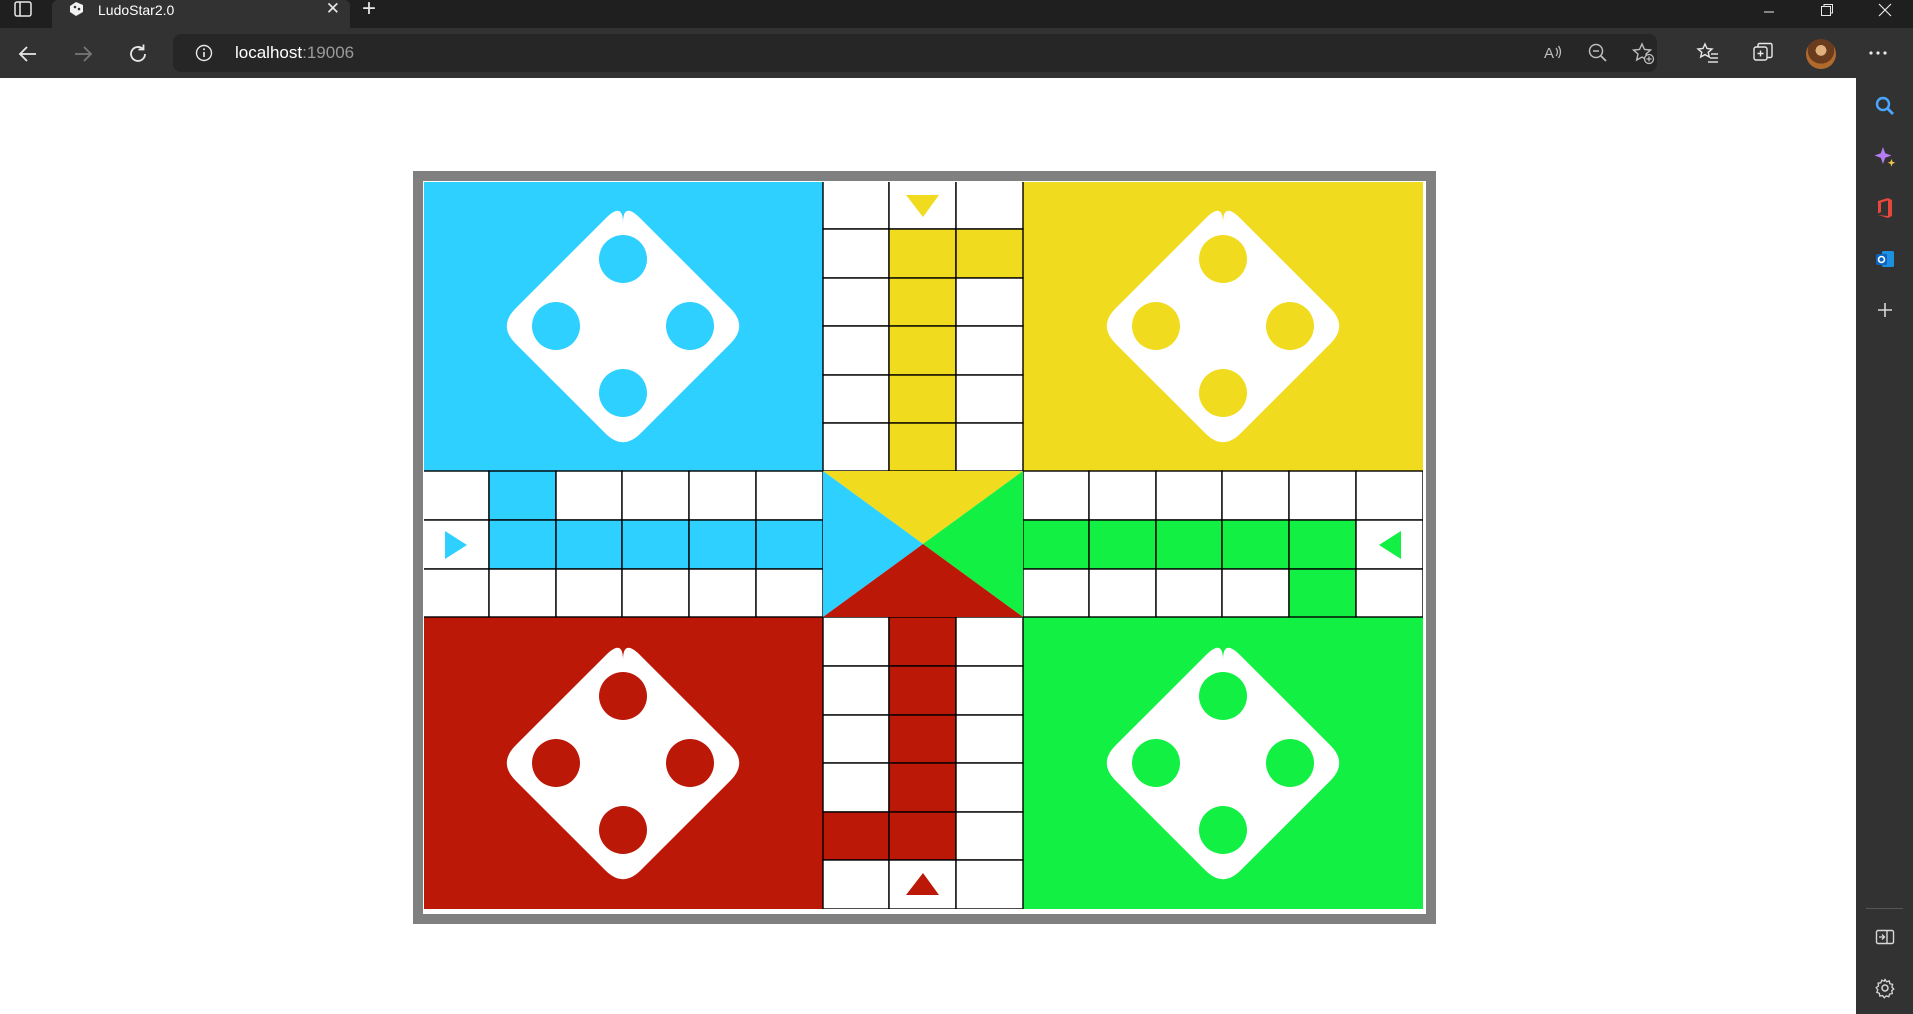 The height and width of the screenshot is (1014, 1913). Describe the element at coordinates (83, 54) in the screenshot. I see `arrow-right-icon` at that location.